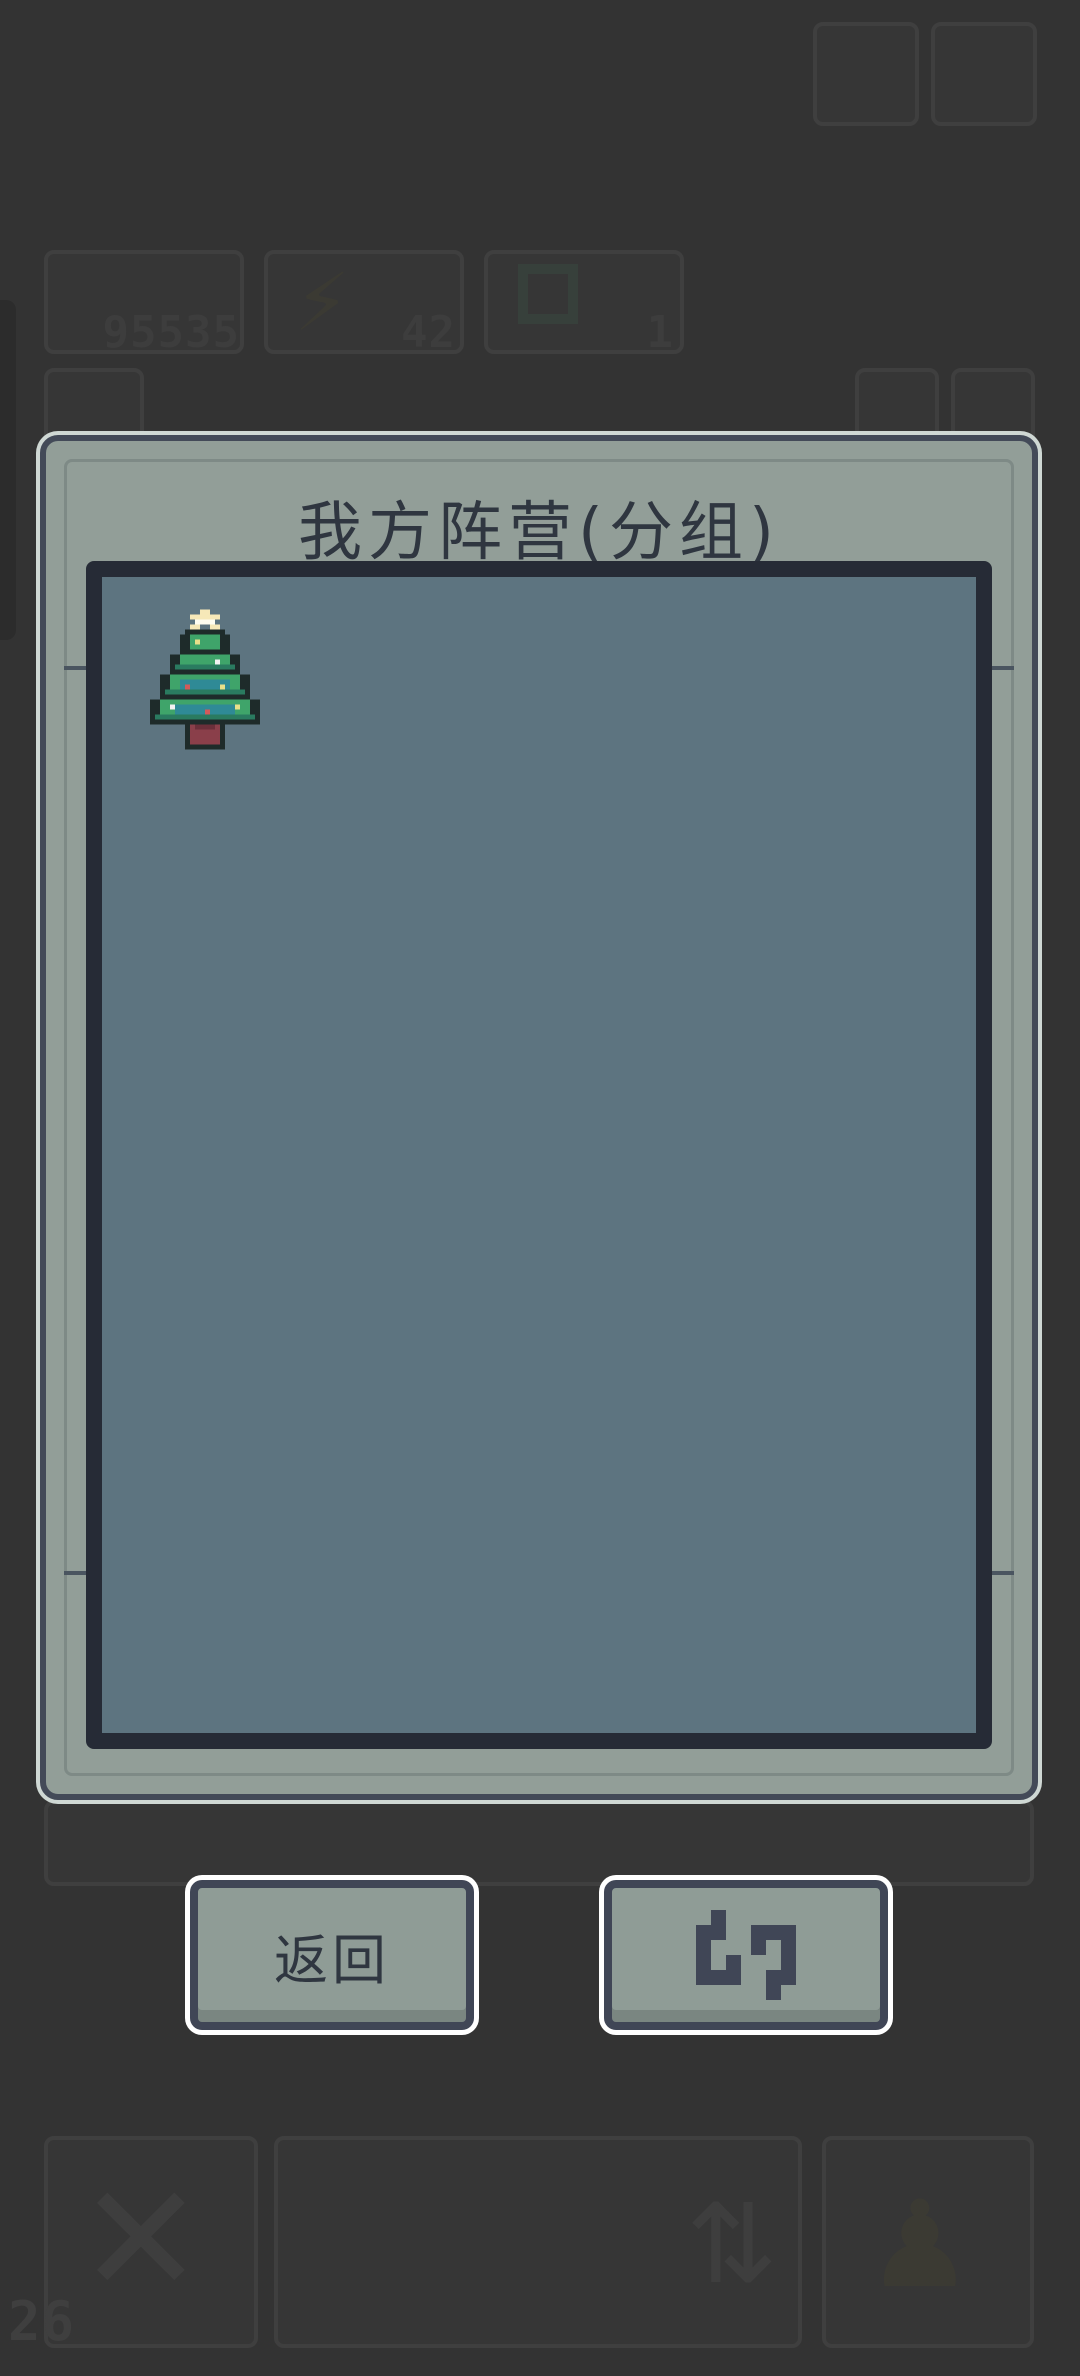 The height and width of the screenshot is (2376, 1080). I want to click on rail-right-bottom, so click(1002, 1573).